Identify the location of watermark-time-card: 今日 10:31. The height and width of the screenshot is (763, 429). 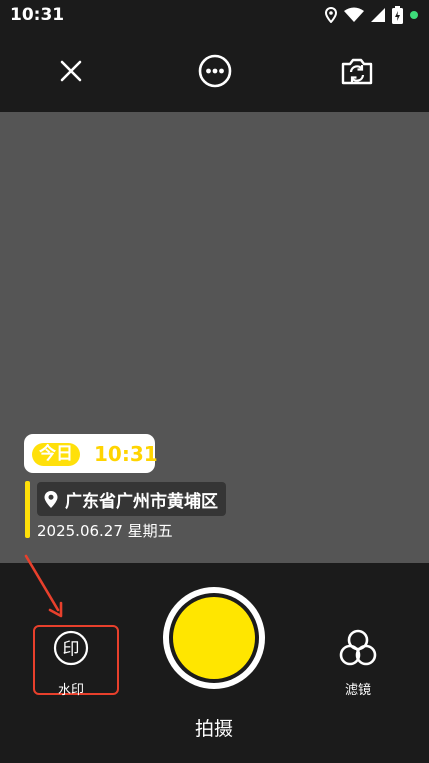
(91, 453).